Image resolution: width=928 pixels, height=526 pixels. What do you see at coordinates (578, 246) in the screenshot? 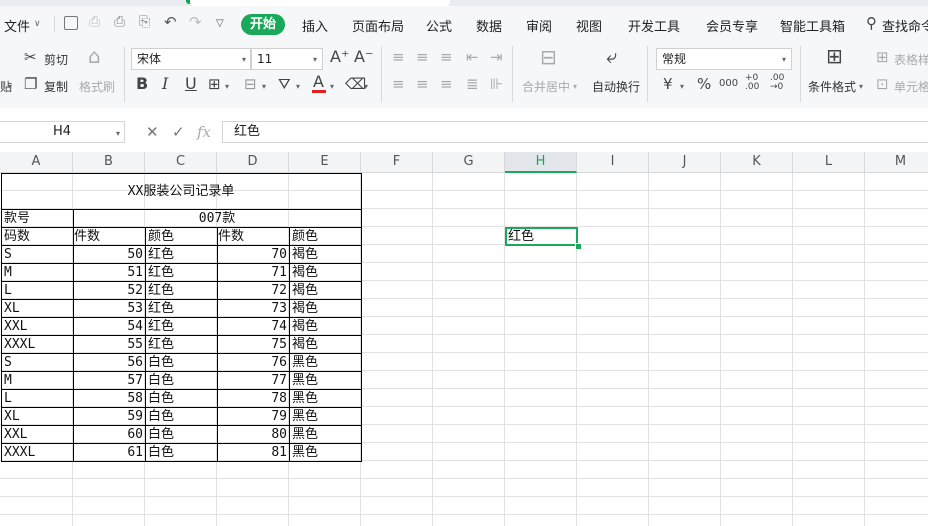
I see `fill-handle` at bounding box center [578, 246].